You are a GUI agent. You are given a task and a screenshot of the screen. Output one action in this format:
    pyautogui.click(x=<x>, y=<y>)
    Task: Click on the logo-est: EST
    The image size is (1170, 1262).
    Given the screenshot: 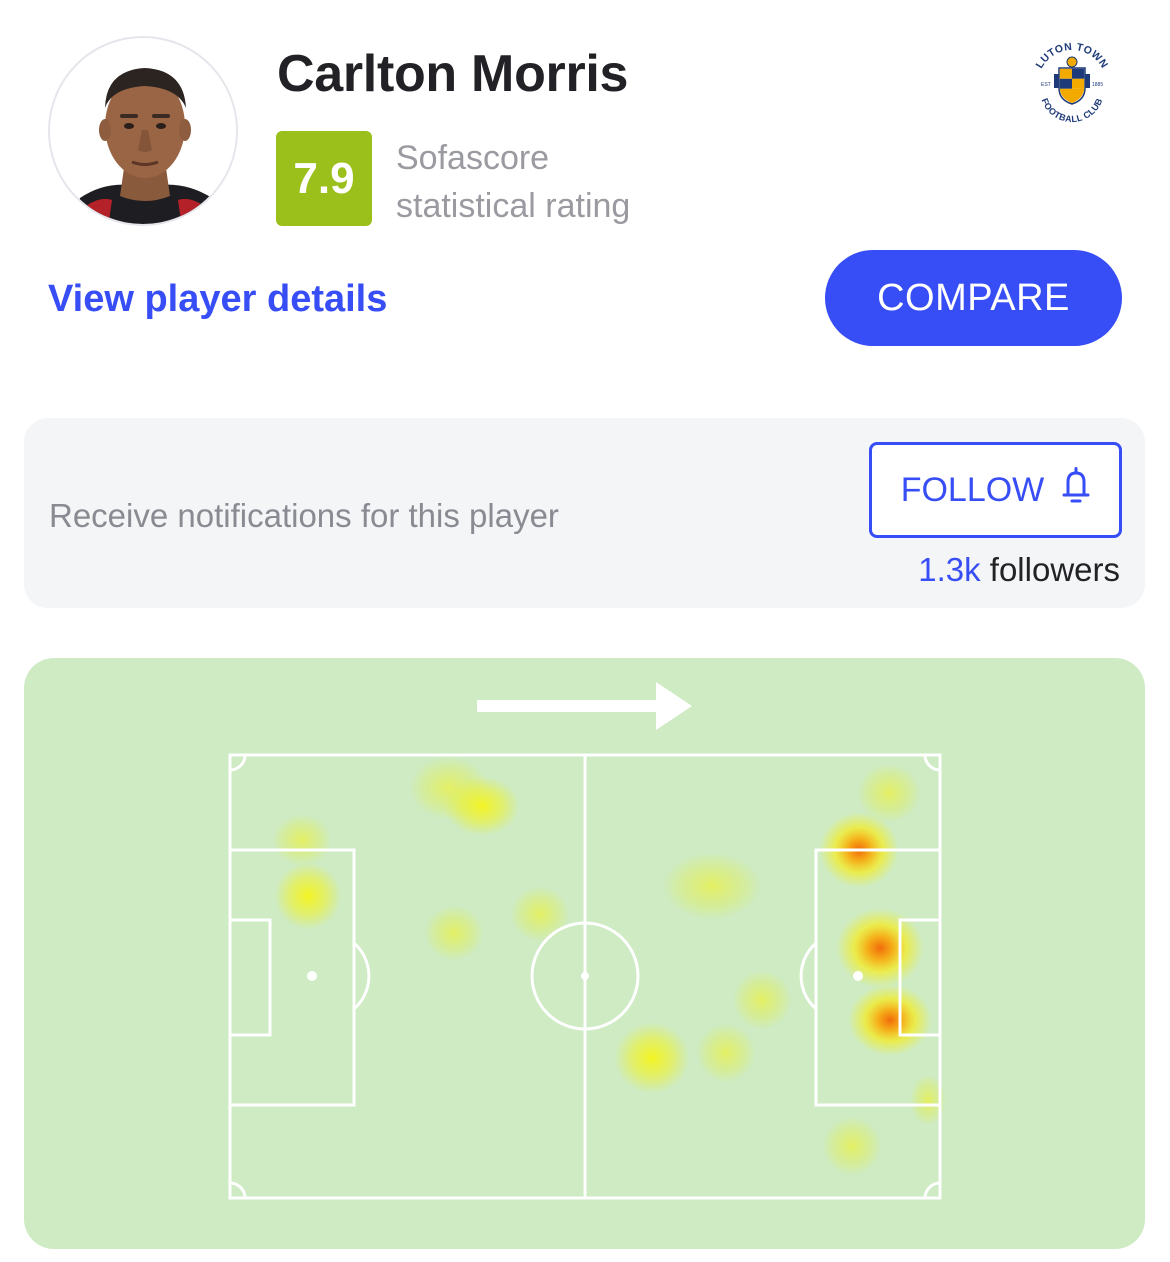 What is the action you would take?
    pyautogui.click(x=1046, y=85)
    